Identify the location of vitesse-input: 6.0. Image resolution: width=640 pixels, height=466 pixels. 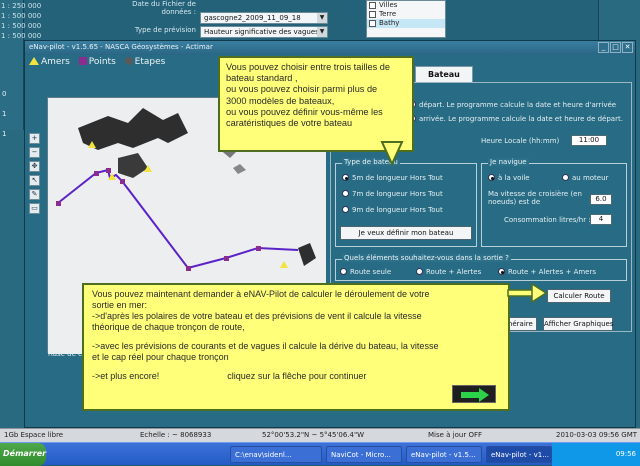
(601, 199).